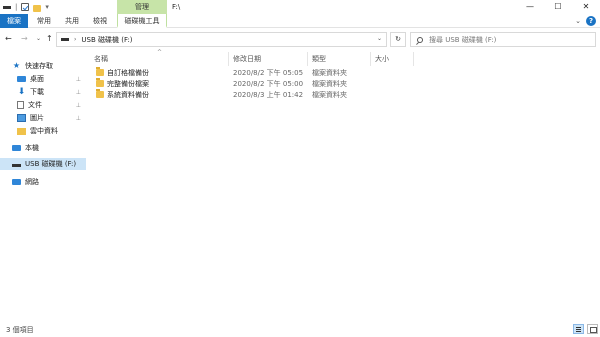  I want to click on sidebar-item-label: 桌面, so click(37, 79).